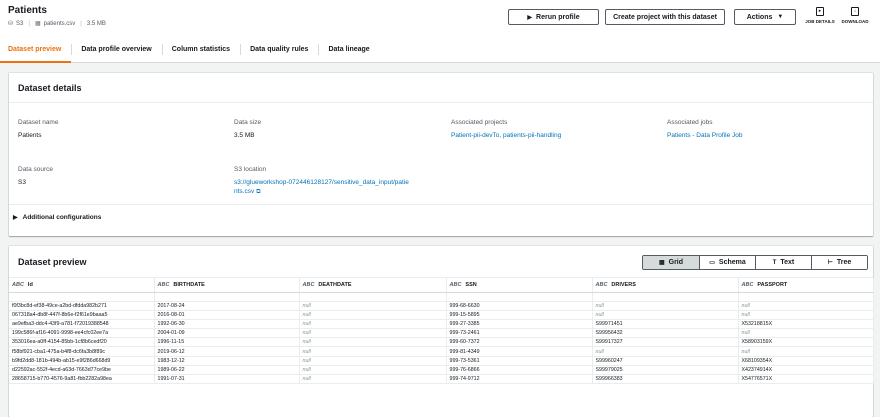  Describe the element at coordinates (82, 285) in the screenshot. I see `column-header: ABC Id` at that location.